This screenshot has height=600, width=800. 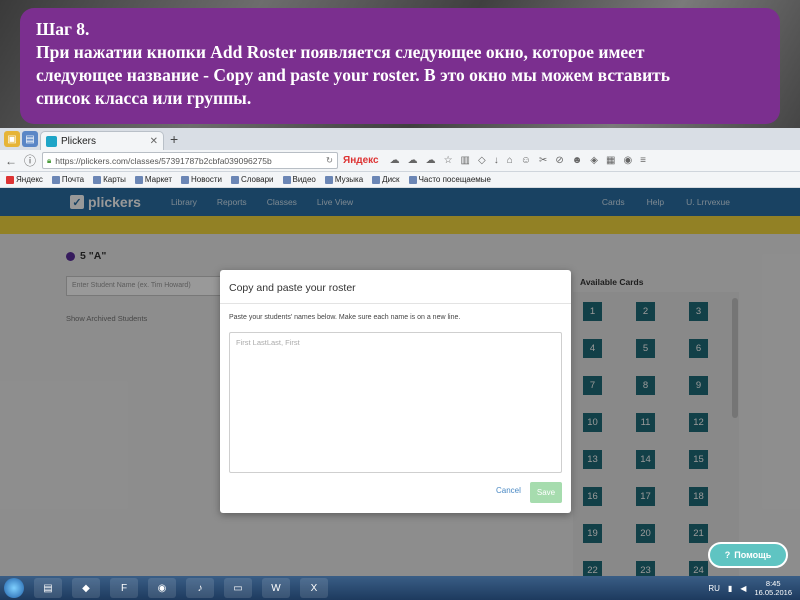 I want to click on home-icon: ⌂, so click(x=510, y=160).